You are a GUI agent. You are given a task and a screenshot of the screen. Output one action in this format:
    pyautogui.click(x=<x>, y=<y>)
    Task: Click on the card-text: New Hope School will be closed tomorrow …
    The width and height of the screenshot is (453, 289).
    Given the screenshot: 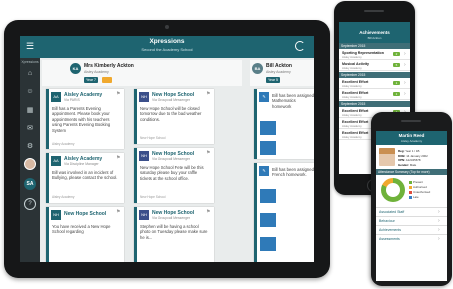 What is the action you would take?
    pyautogui.click(x=171, y=114)
    